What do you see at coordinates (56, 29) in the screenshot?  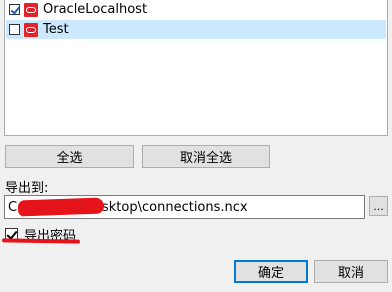 I see `connection-label: Test` at bounding box center [56, 29].